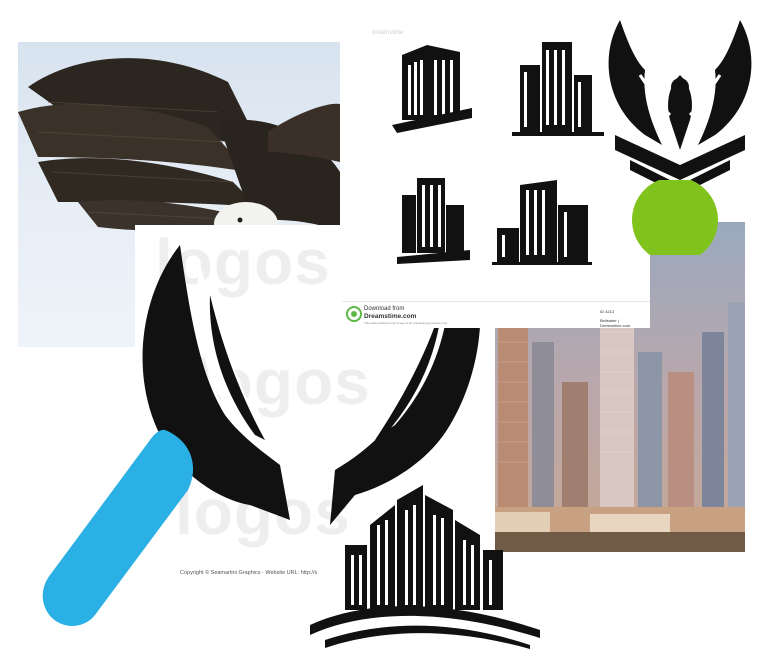  What do you see at coordinates (384, 309) in the screenshot?
I see `download-label: Download from` at bounding box center [384, 309].